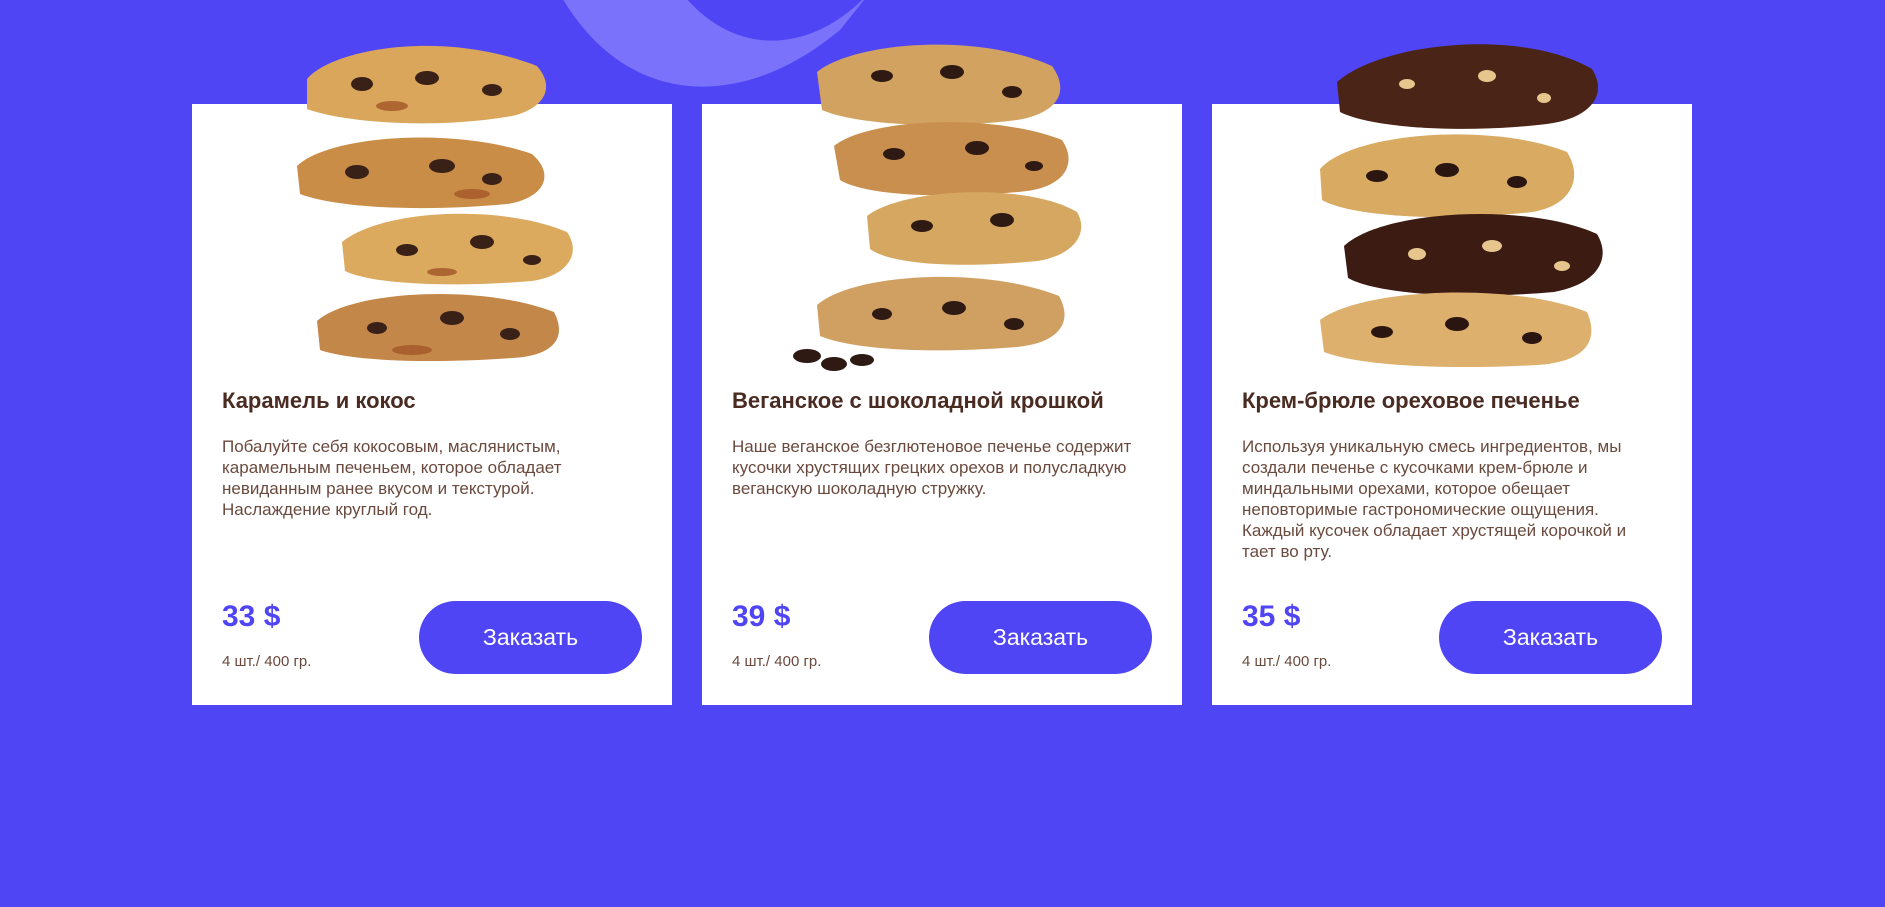 The width and height of the screenshot is (1885, 907). I want to click on product-title: Крем-брюле ореховое печенье, so click(1411, 400).